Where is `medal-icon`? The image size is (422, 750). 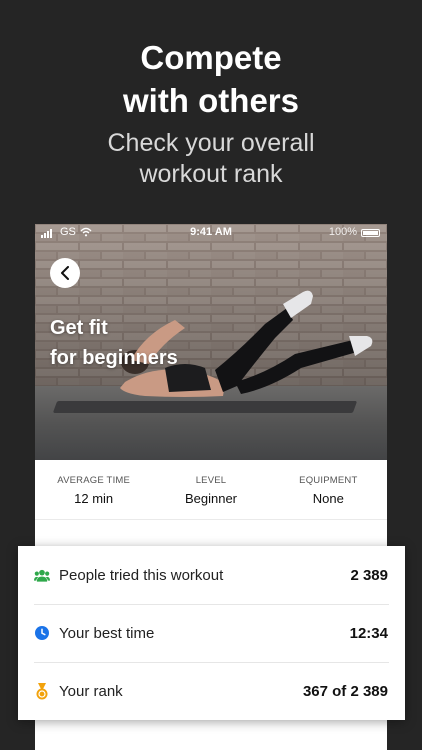 medal-icon is located at coordinates (42, 690).